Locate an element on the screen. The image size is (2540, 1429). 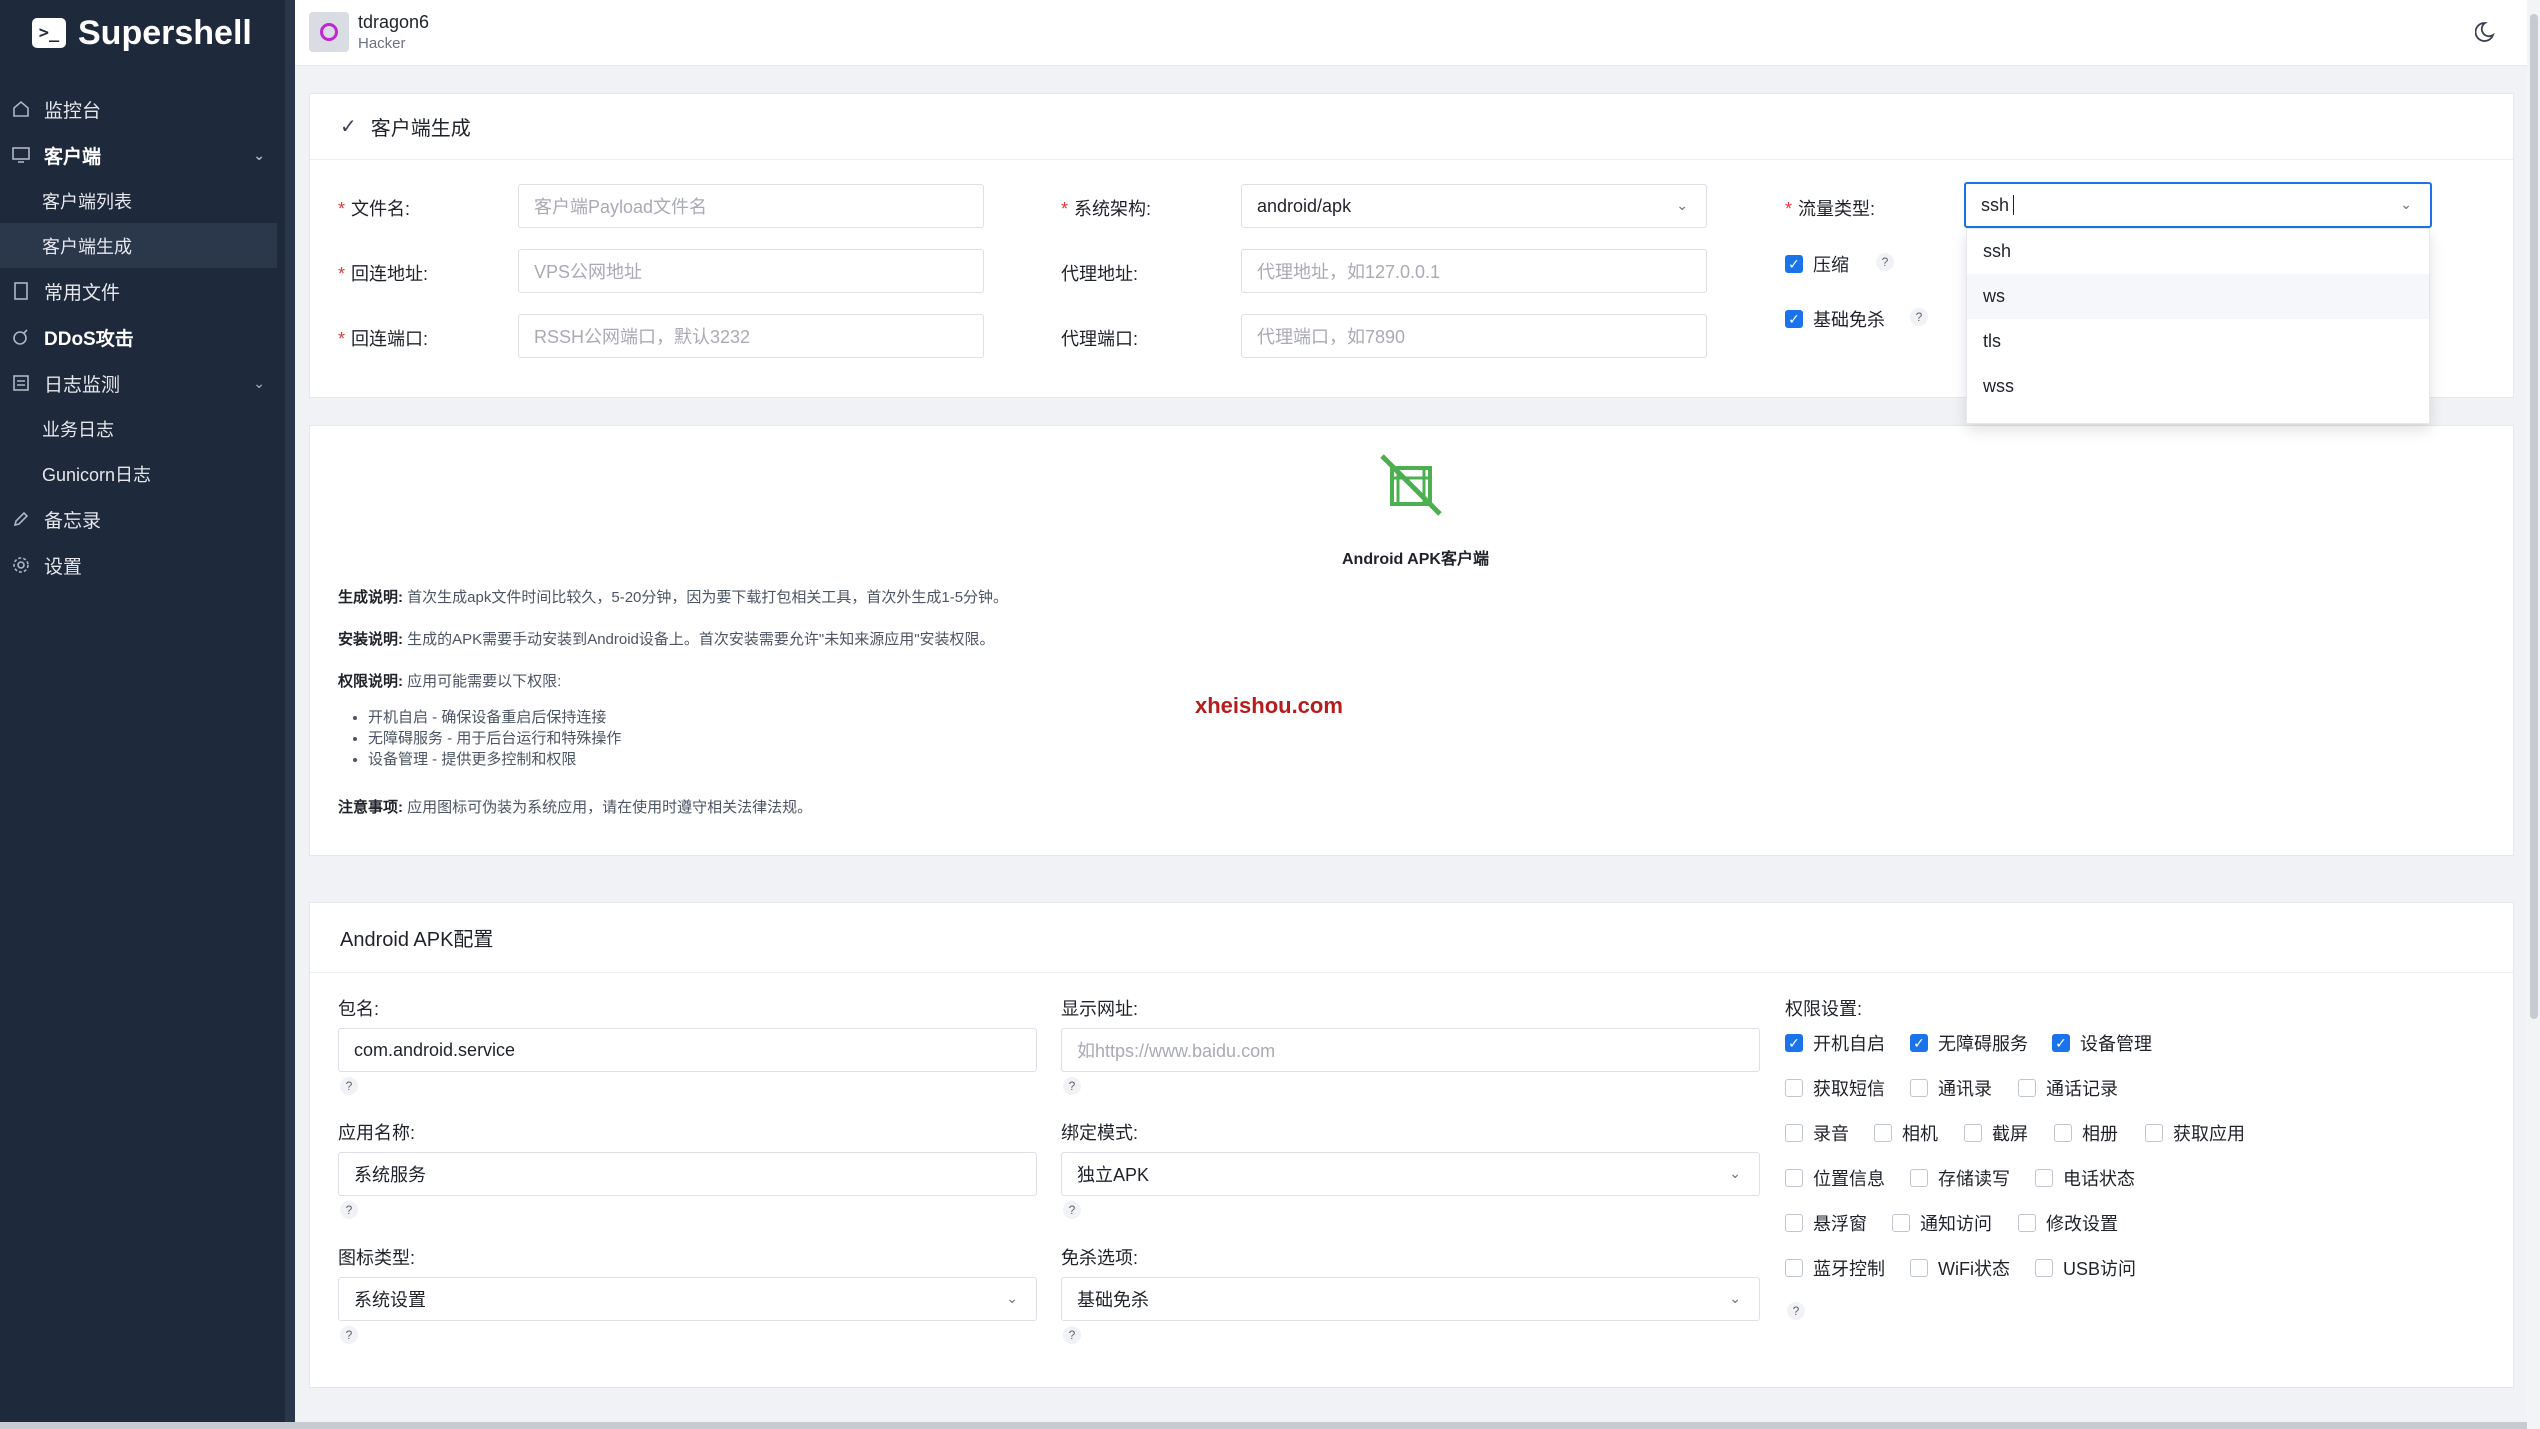
sidebar-item-dashboard: 监控台 is located at coordinates (147, 109).